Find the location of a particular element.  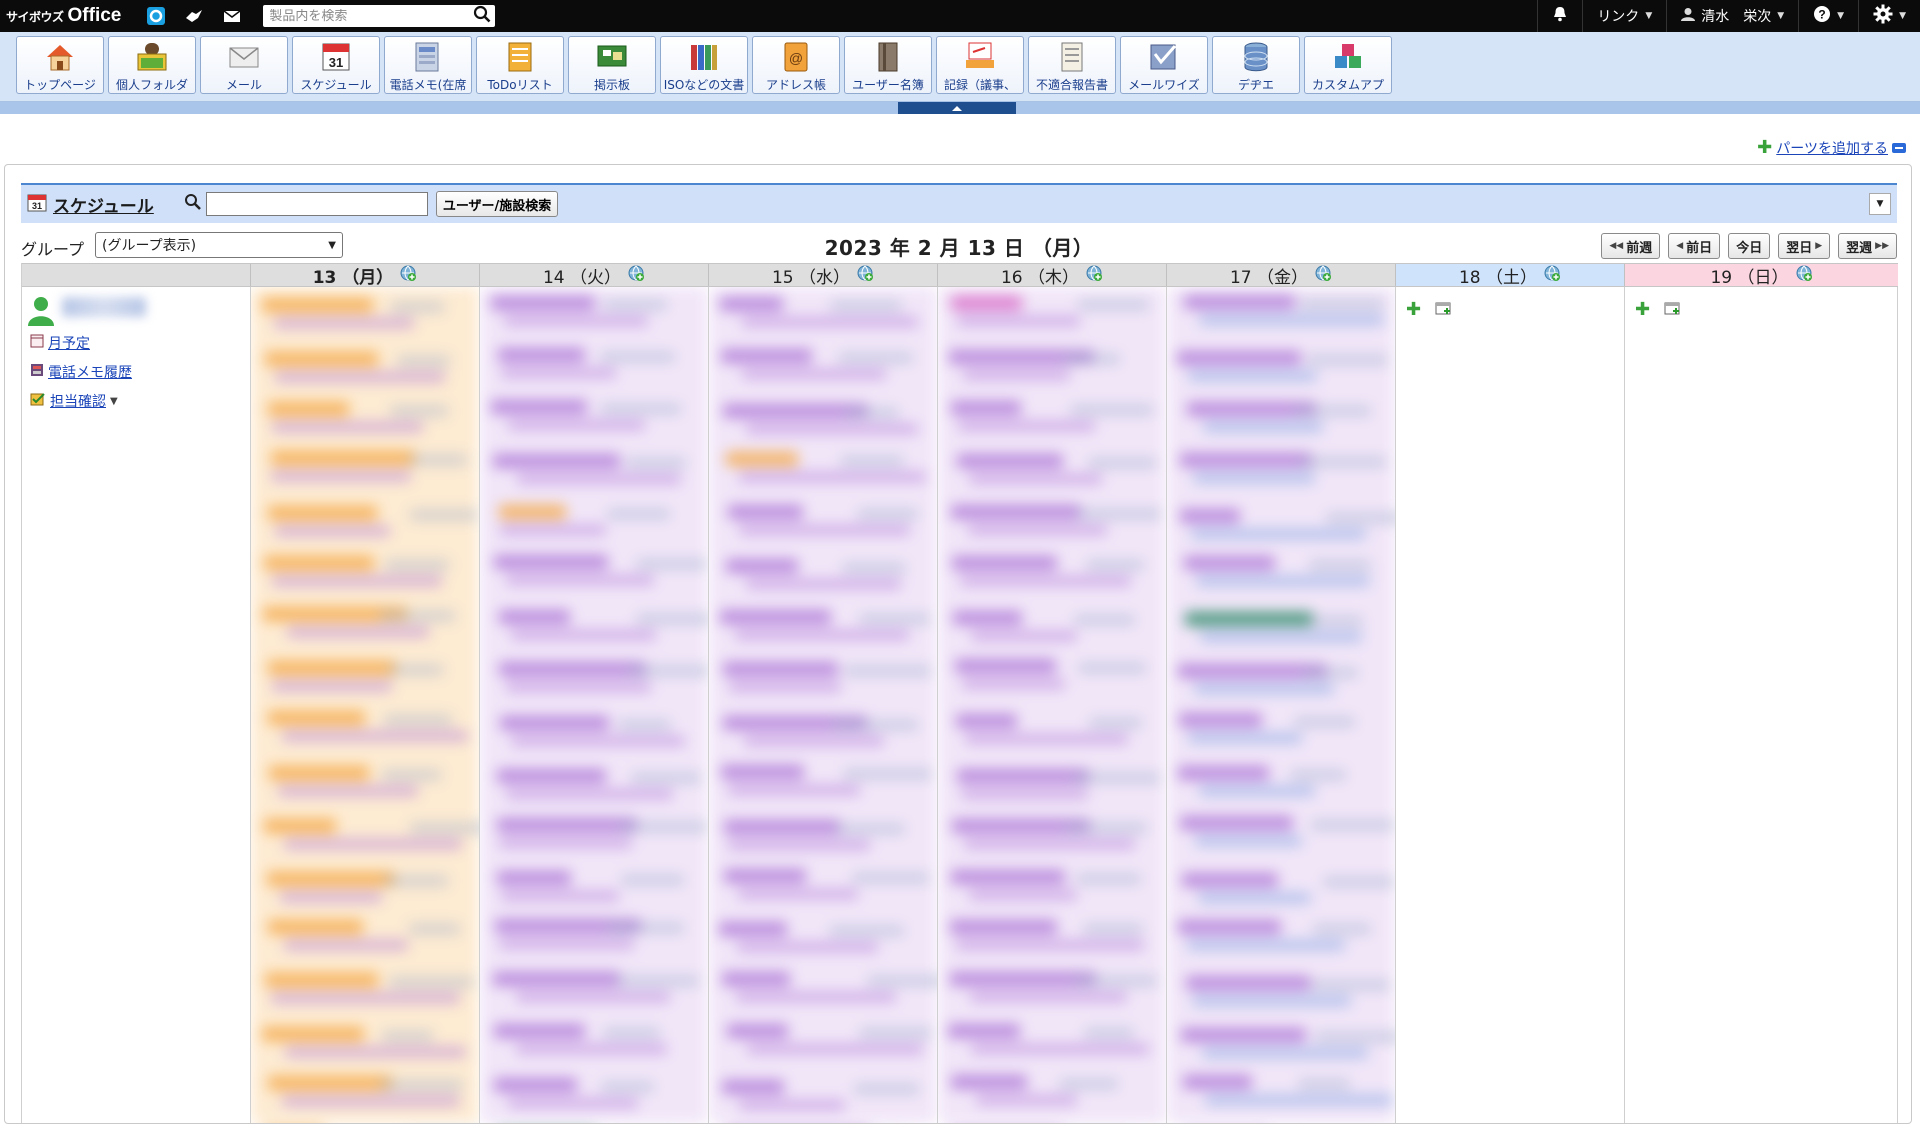

monthly-schedule-link: 月予定 is located at coordinates (81, 343).